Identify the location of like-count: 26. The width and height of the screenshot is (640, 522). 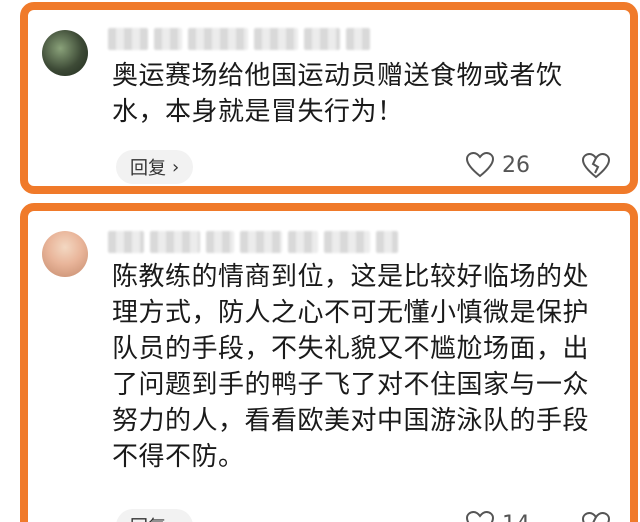
(516, 165).